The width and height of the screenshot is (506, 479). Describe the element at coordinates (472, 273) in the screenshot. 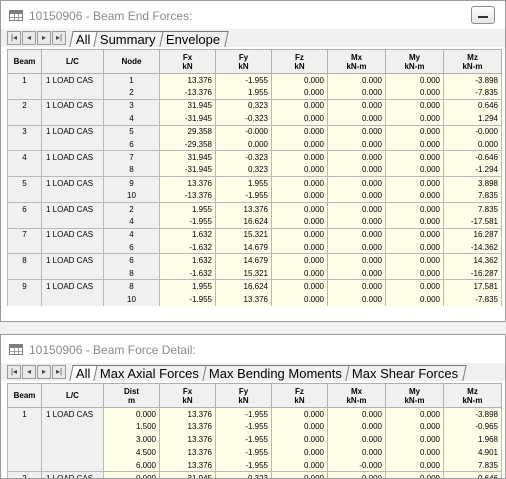

I see `table-cell: -16.287` at that location.